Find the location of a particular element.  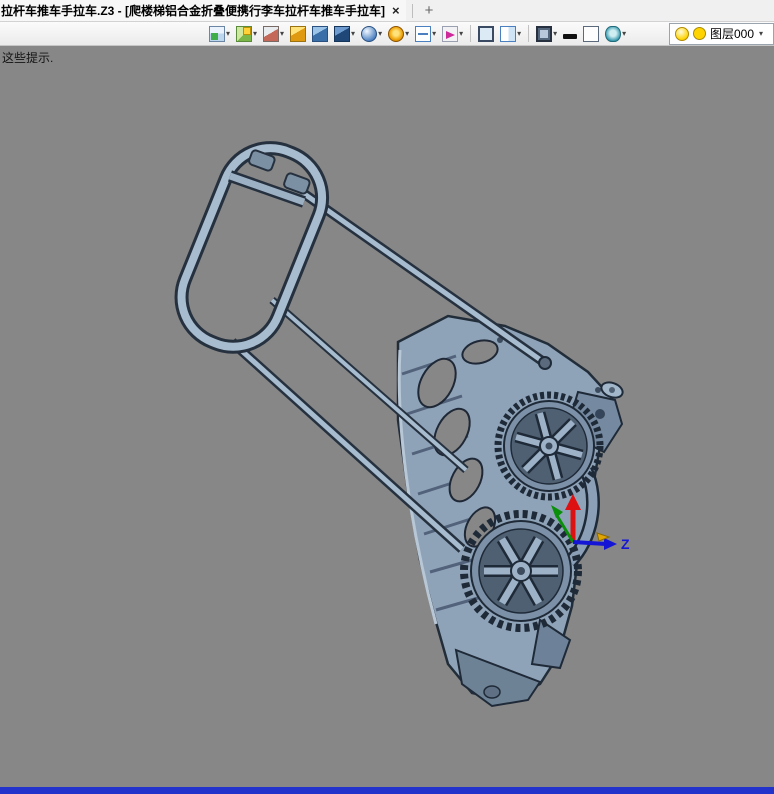

screen-capture-icon: ▾ is located at coordinates (219, 34).